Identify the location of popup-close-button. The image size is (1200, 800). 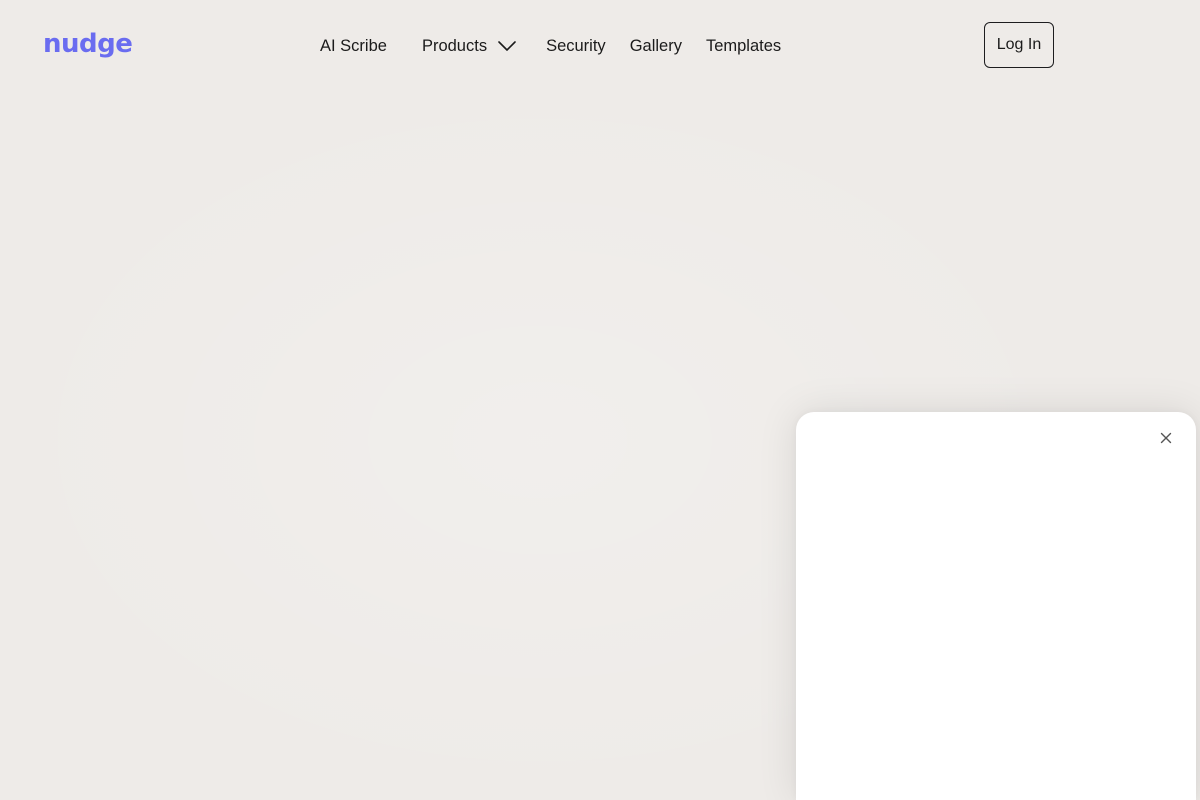
(1166, 438).